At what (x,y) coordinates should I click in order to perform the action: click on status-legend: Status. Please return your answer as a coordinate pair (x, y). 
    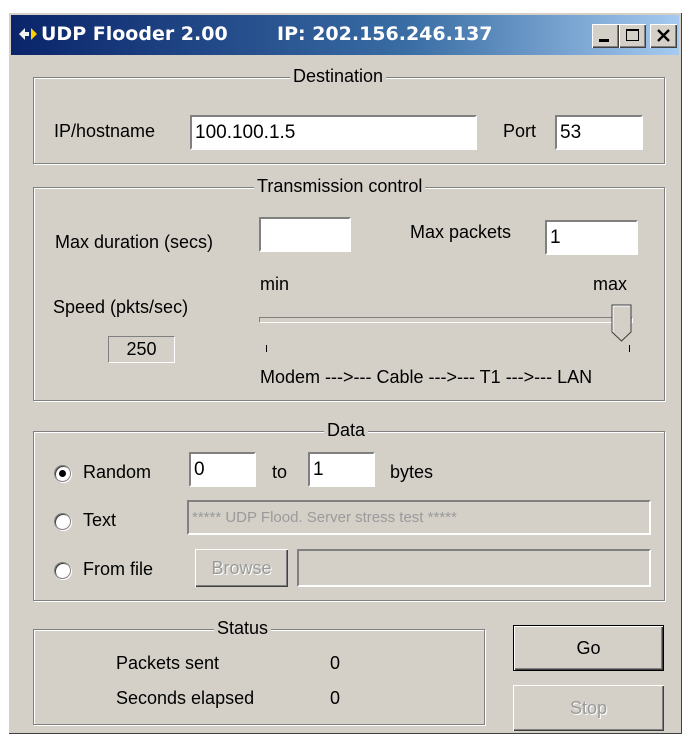
    Looking at the image, I should click on (243, 628).